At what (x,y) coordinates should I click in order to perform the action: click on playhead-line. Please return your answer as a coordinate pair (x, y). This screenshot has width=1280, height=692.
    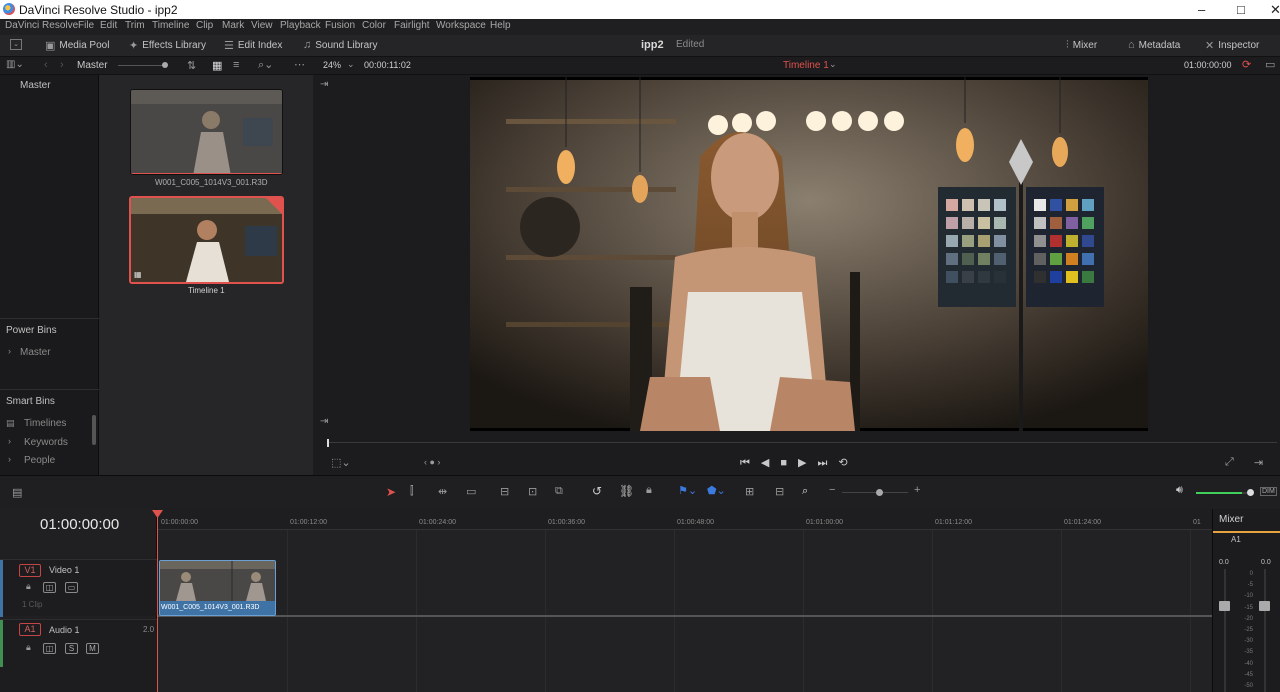
    Looking at the image, I should click on (157, 601).